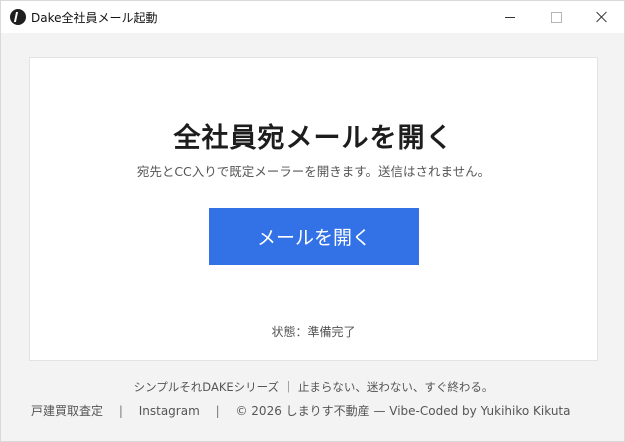 The width and height of the screenshot is (625, 442). Describe the element at coordinates (94, 18) in the screenshot. I see `window-title: Dake全社員メール起動` at that location.